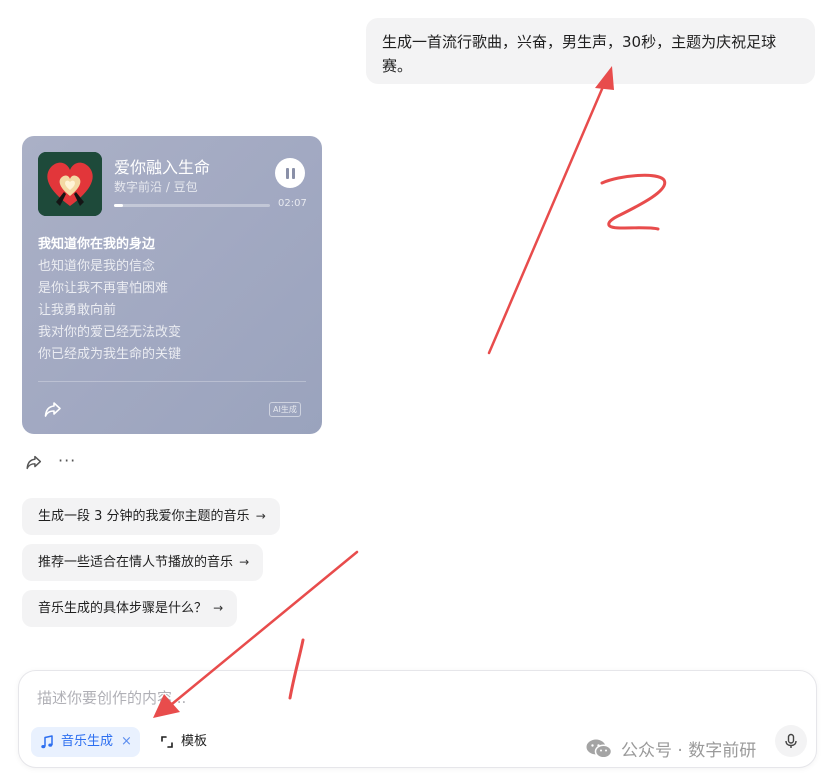  What do you see at coordinates (689, 751) in the screenshot?
I see `watermark-text: 公众号 · 数字前研` at bounding box center [689, 751].